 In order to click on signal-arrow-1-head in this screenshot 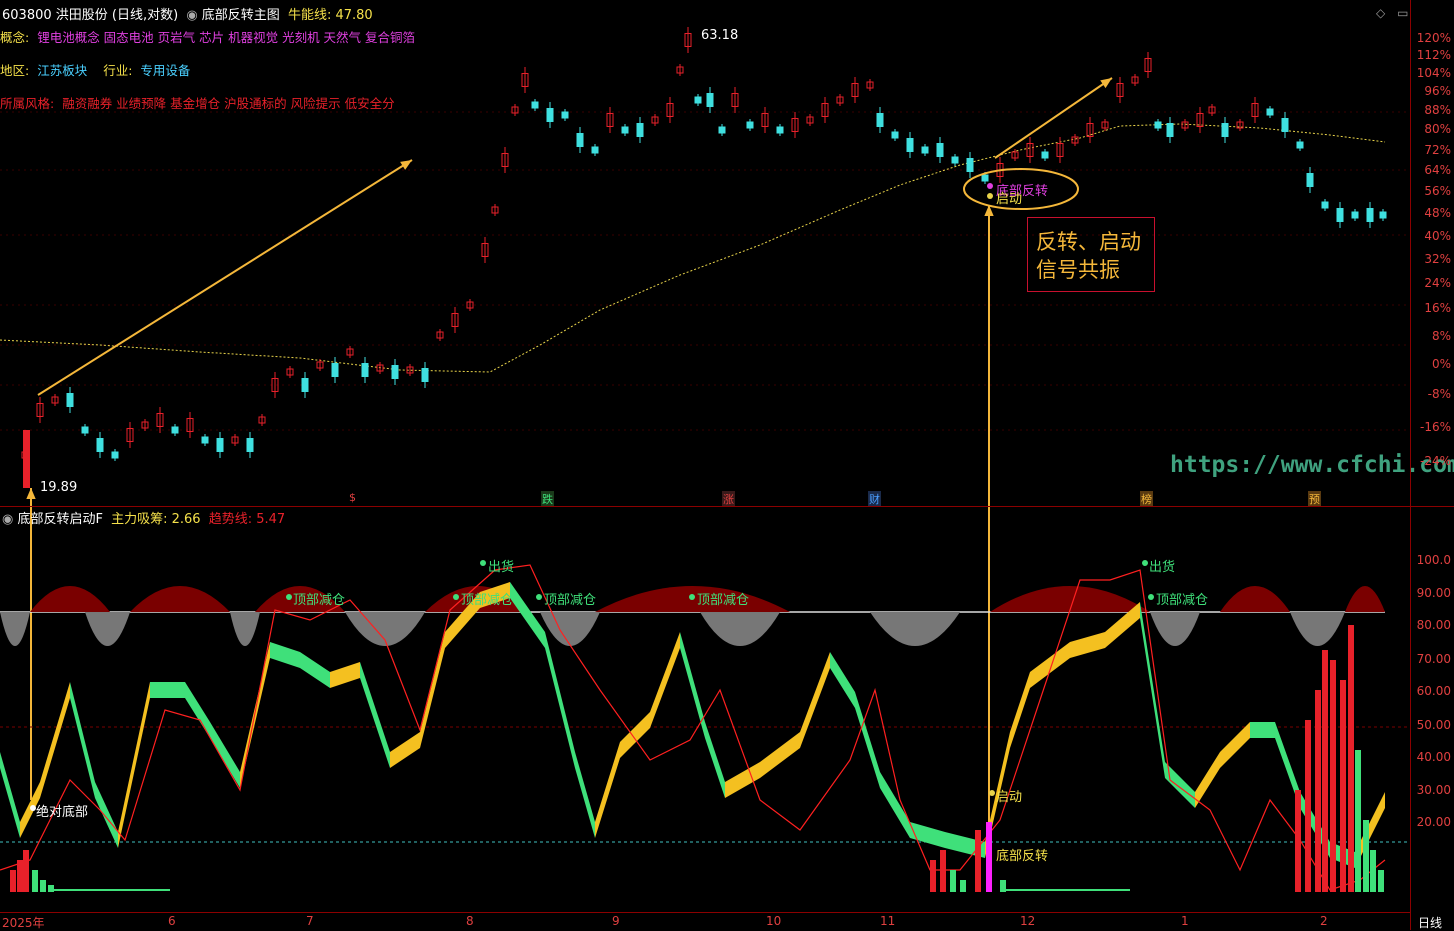, I will do `click(31, 494)`.